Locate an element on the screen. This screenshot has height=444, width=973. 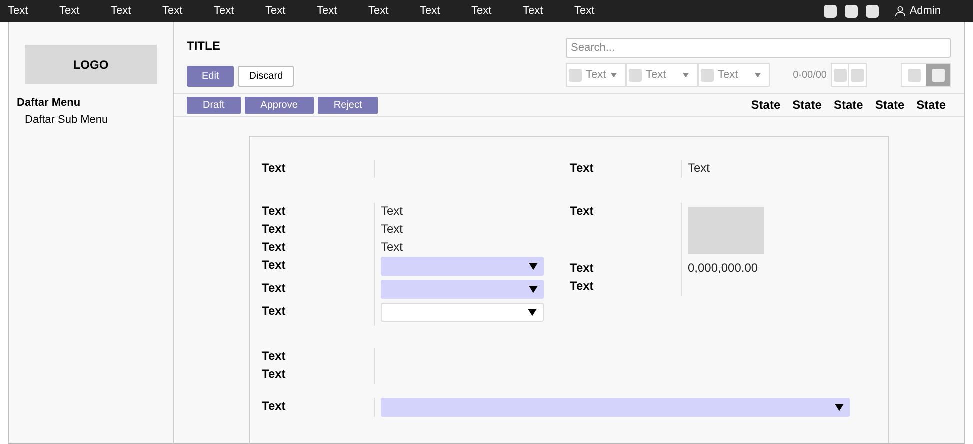
action-button: Draft is located at coordinates (214, 105).